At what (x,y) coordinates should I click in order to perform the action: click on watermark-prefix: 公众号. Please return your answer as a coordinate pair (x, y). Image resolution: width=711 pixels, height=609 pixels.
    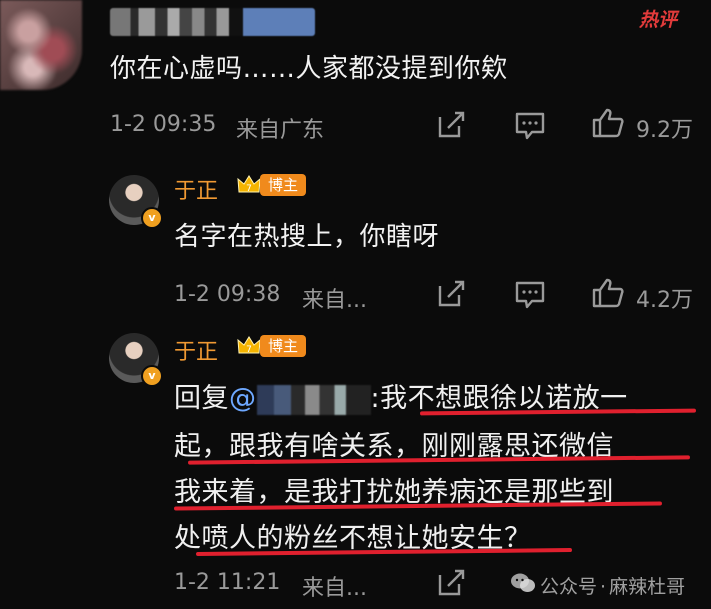
    Looking at the image, I should click on (569, 587).